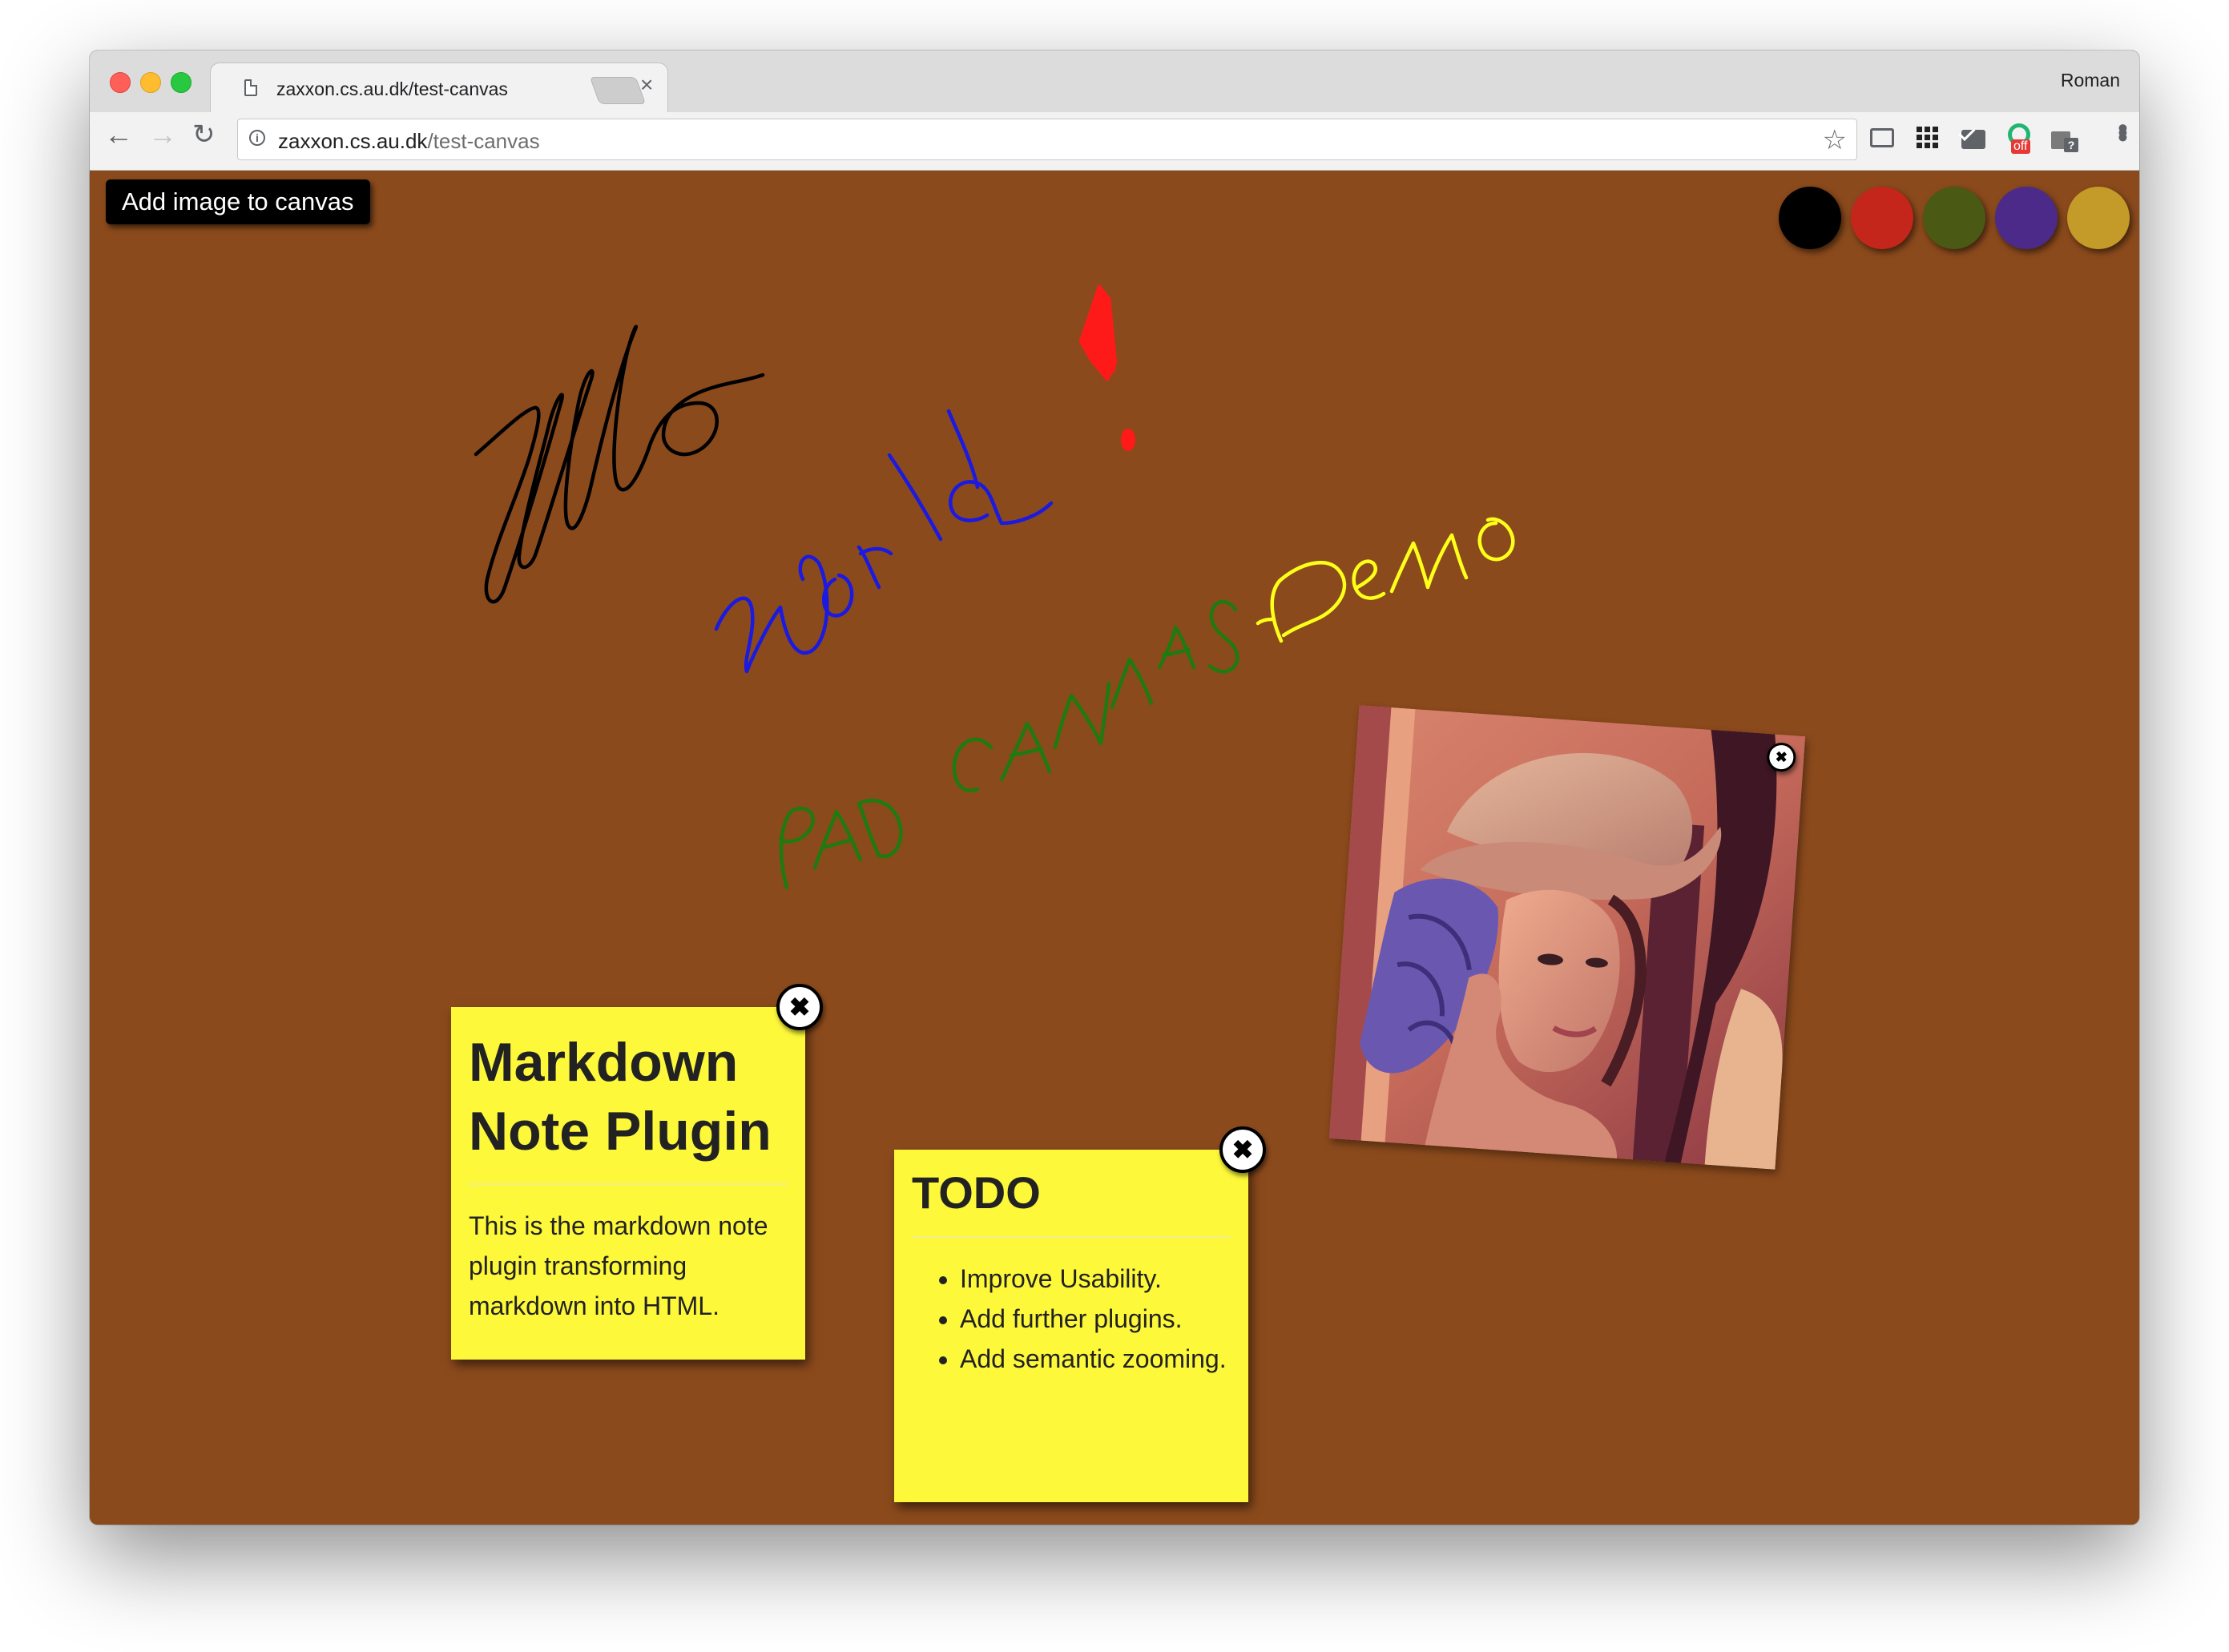  What do you see at coordinates (620, 1097) in the screenshot?
I see `note-title: Markdown Note Plugin` at bounding box center [620, 1097].